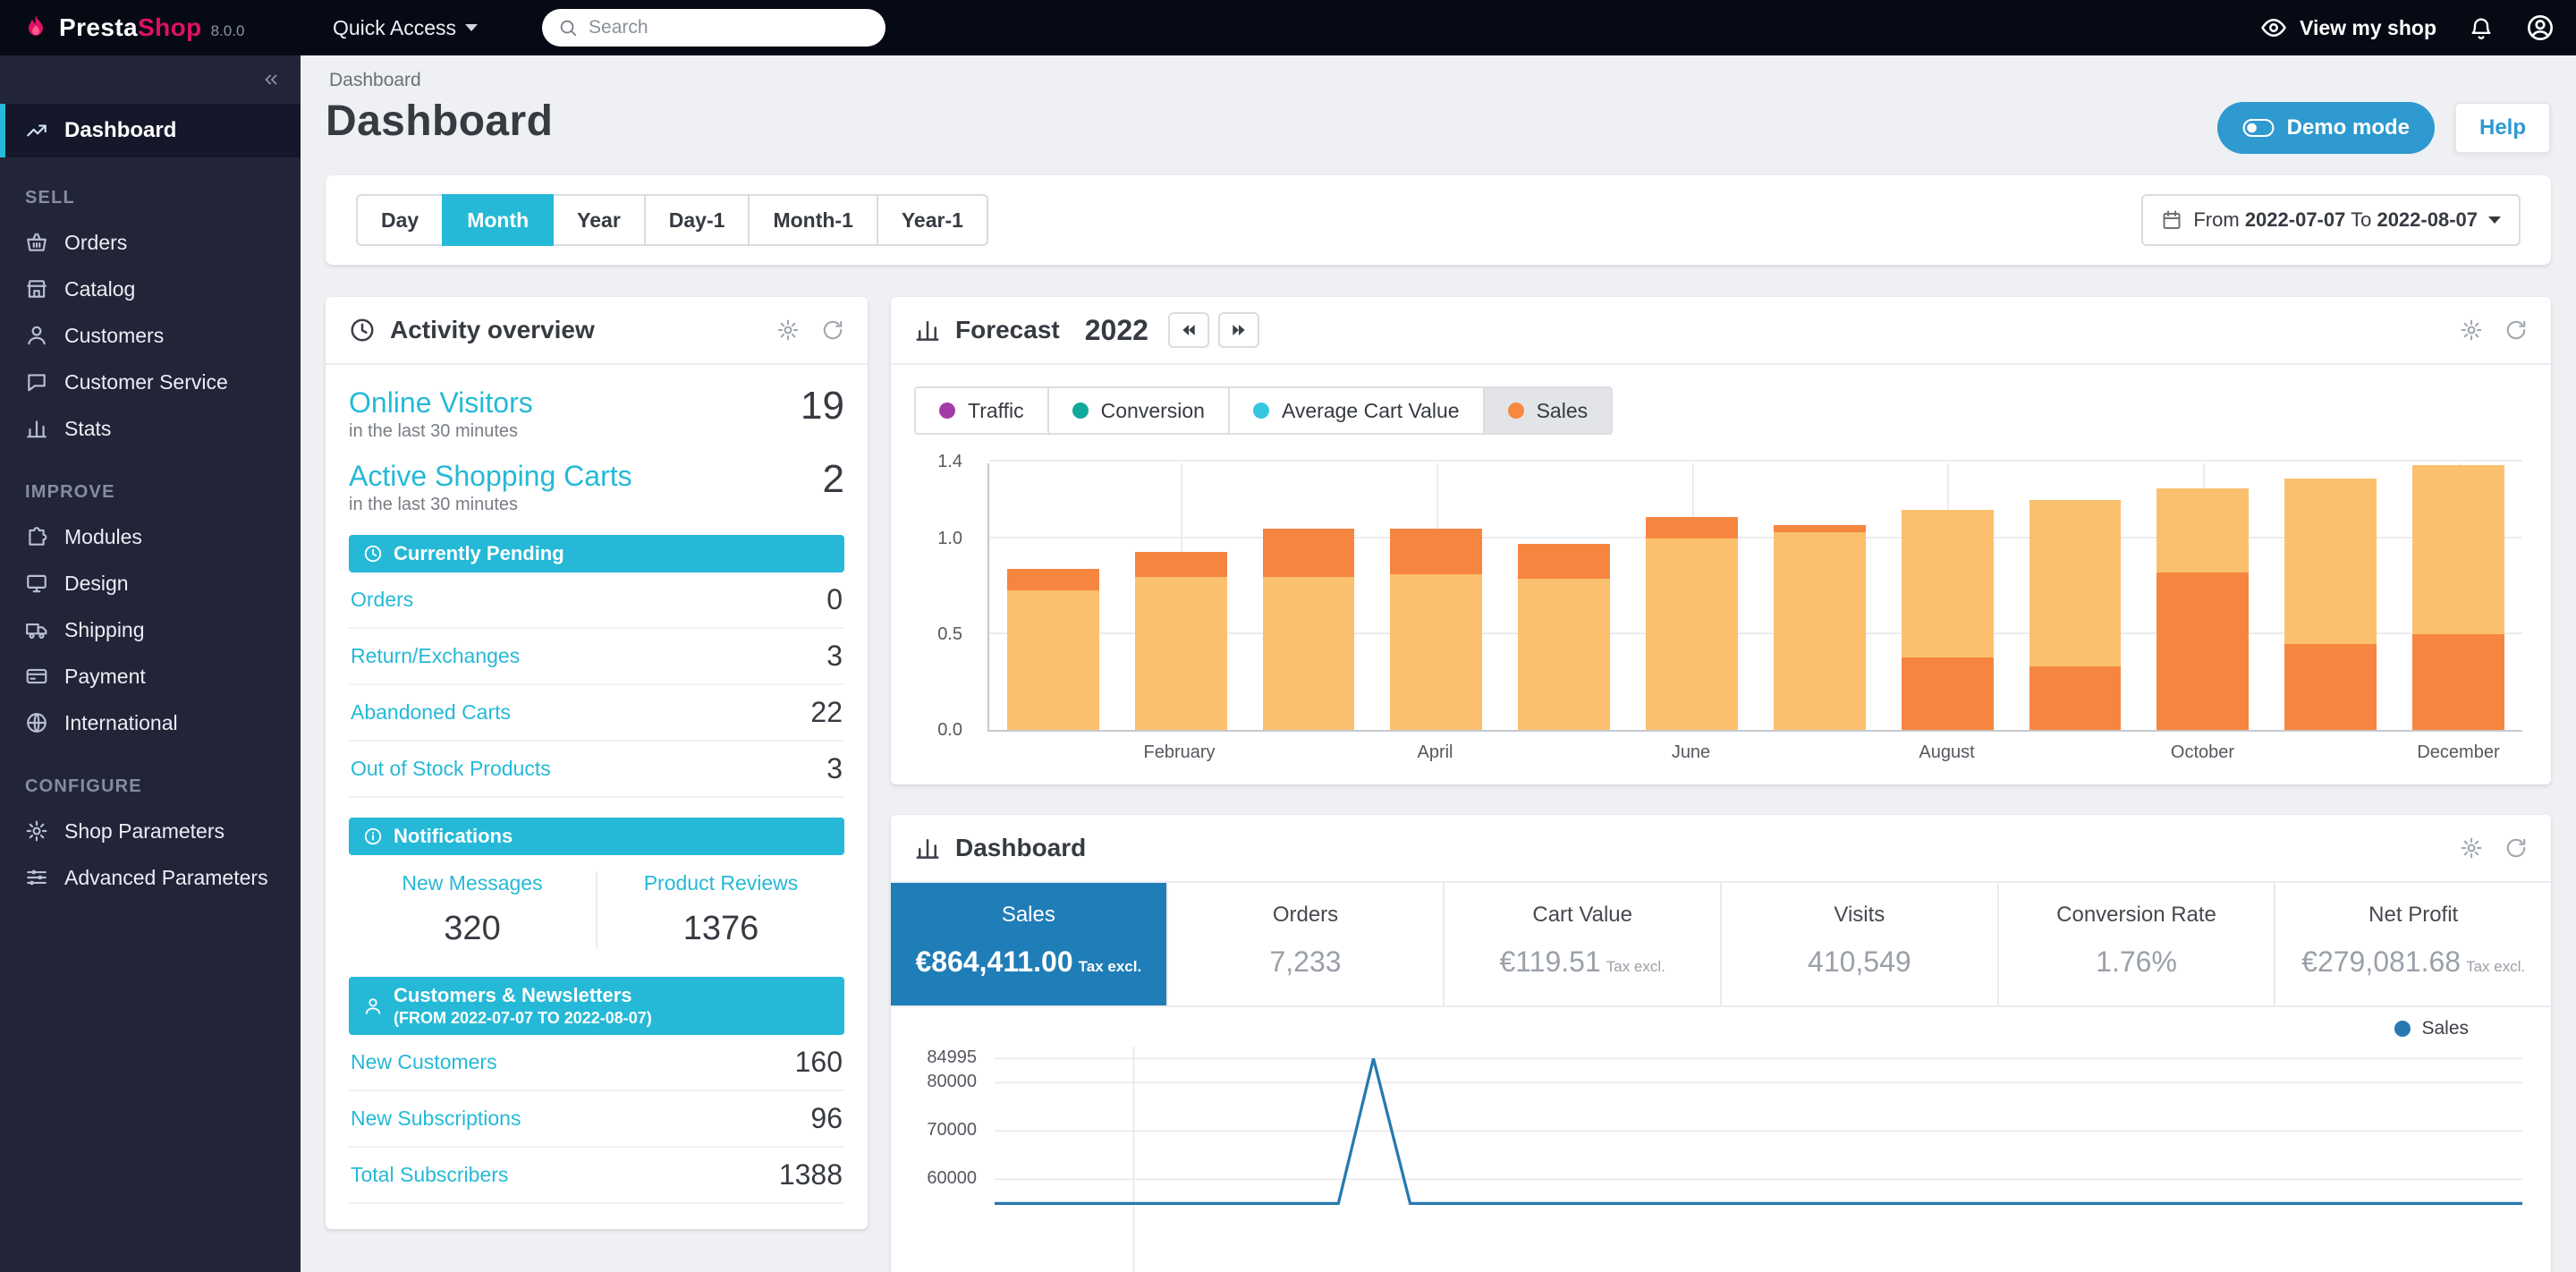  I want to click on metric-orders: Orders 7,233, so click(1306, 944).